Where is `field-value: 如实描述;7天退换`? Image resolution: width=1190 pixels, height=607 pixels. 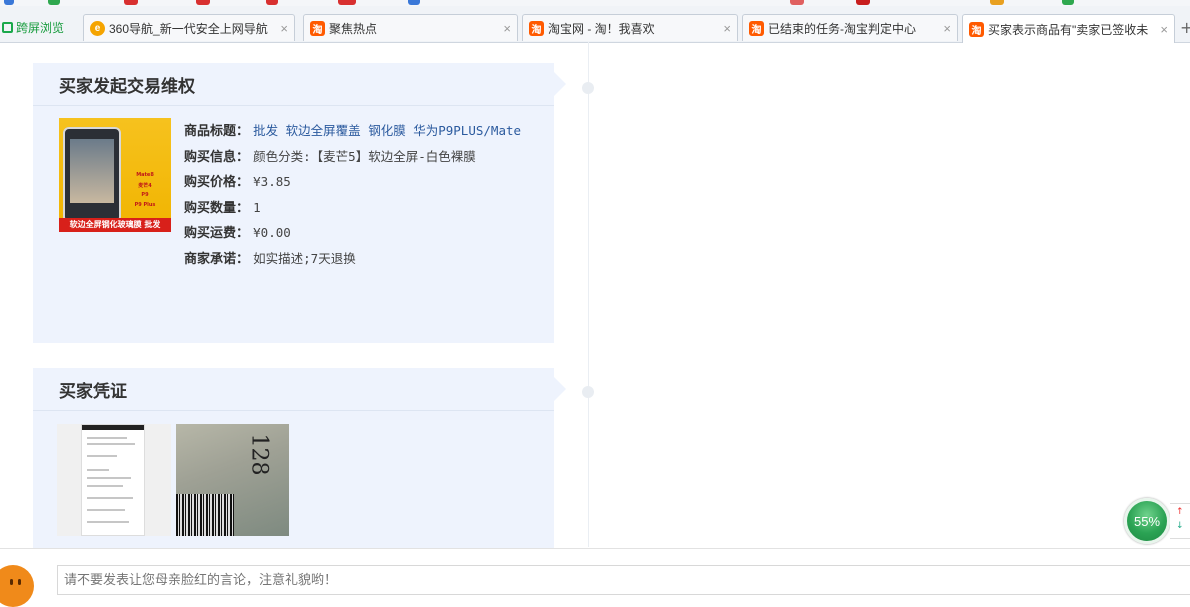 field-value: 如实描述;7天退换 is located at coordinates (304, 258).